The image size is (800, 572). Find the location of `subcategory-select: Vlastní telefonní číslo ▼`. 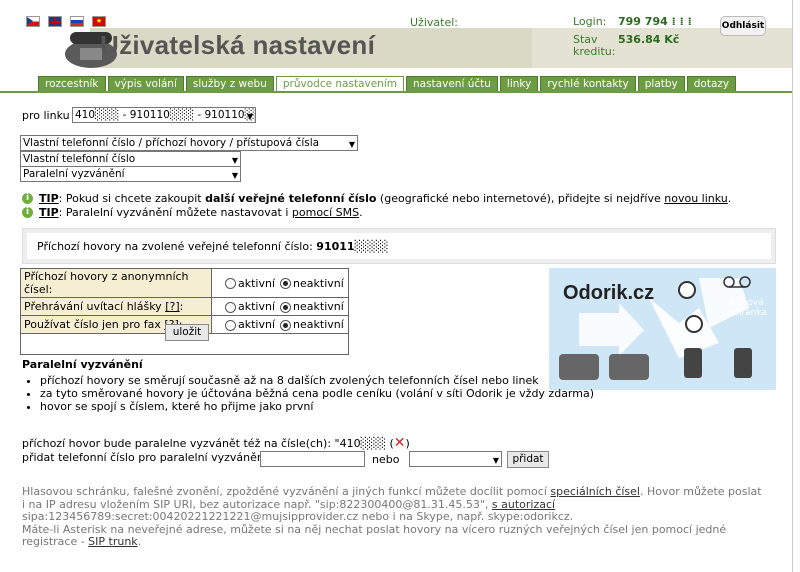

subcategory-select: Vlastní telefonní číslo ▼ is located at coordinates (130, 159).